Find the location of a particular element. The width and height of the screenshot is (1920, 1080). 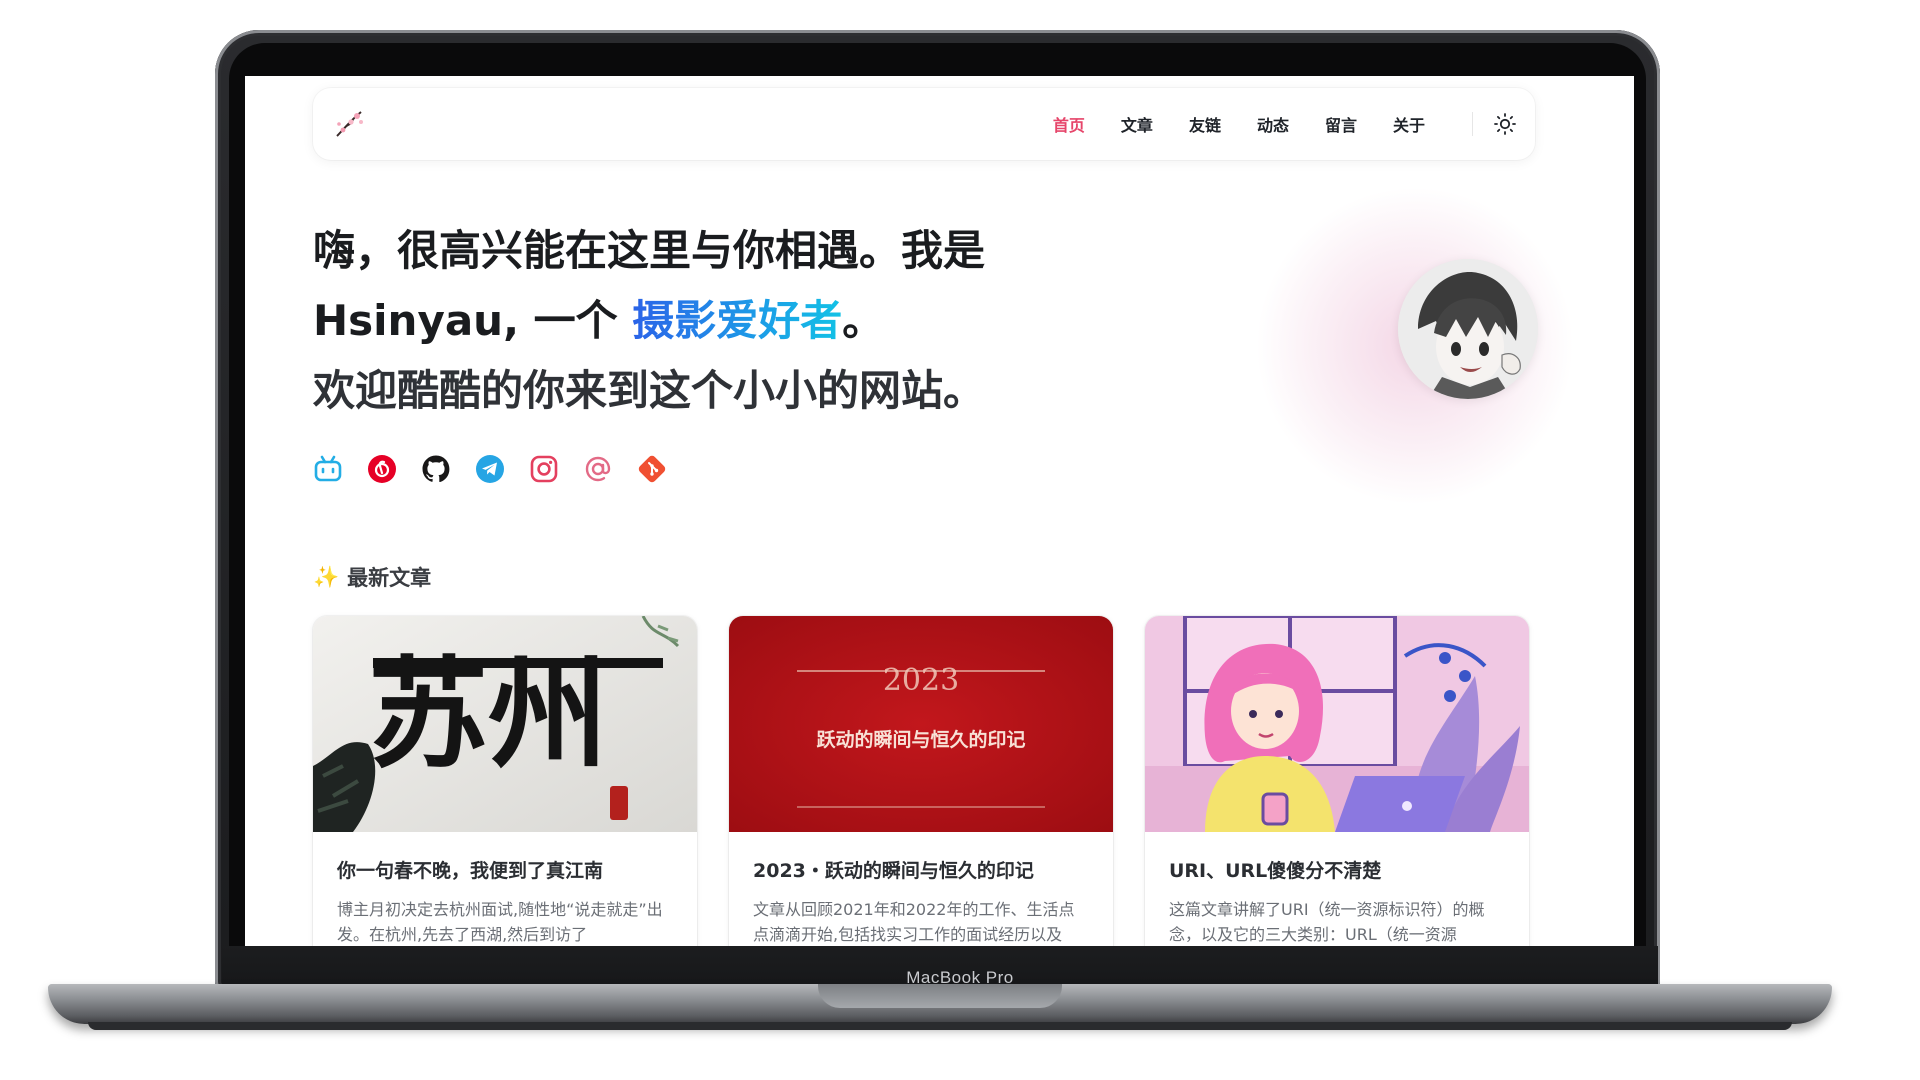

sparkles-icon: ✨ is located at coordinates (326, 576).